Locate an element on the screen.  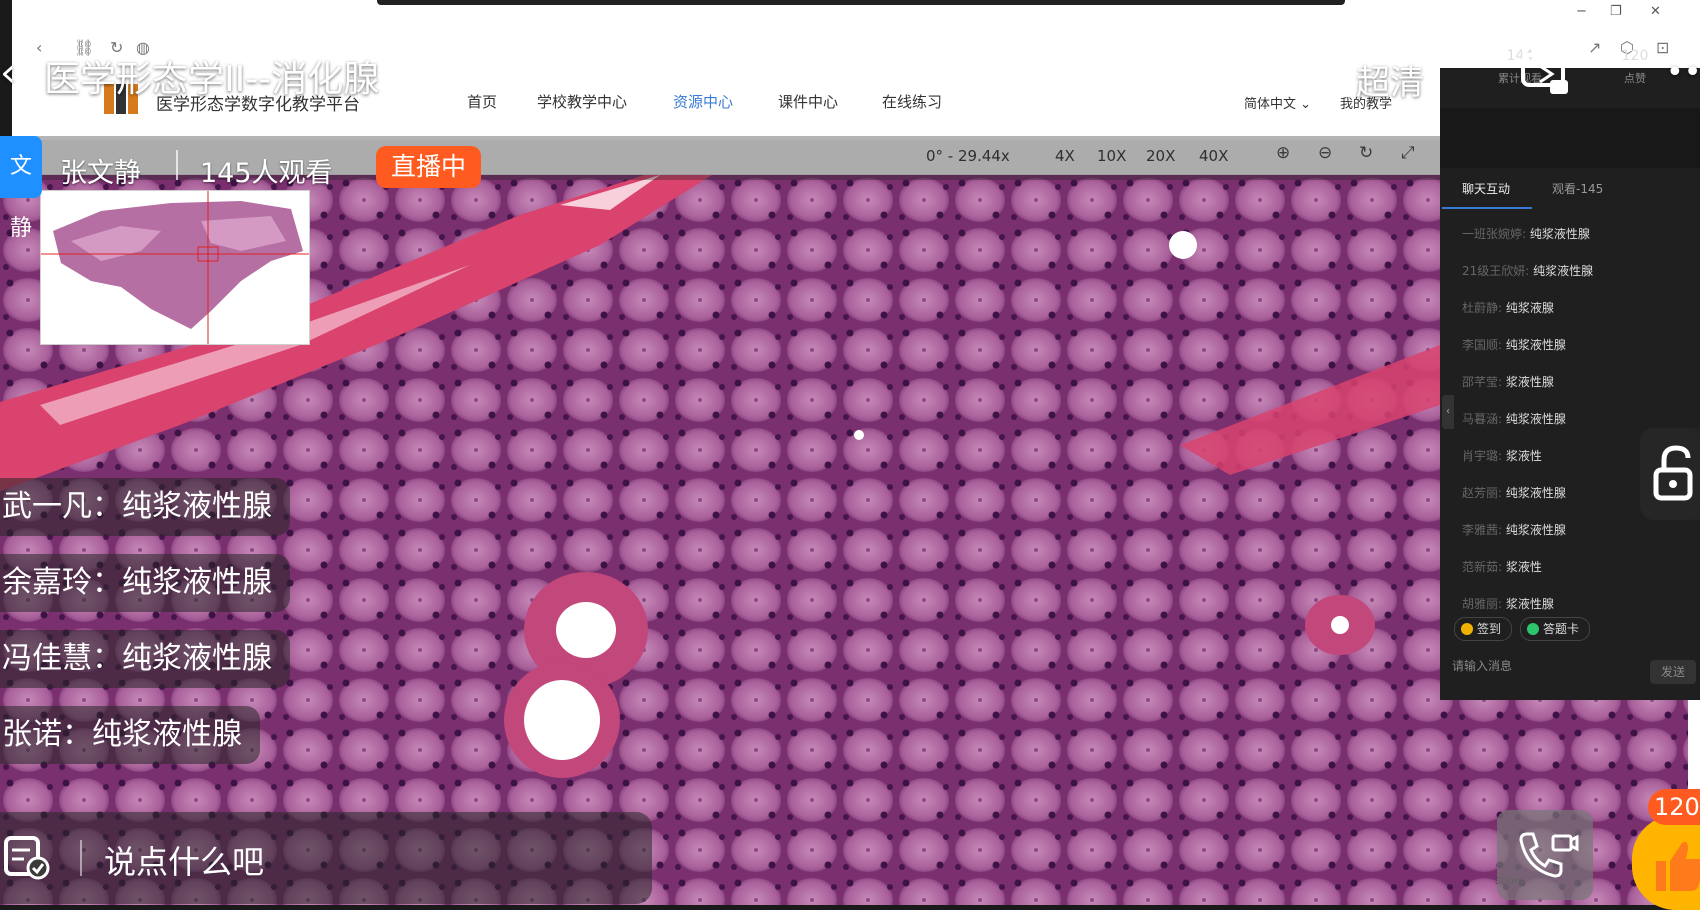
say-something-input: 说点什么吧 is located at coordinates (184, 860).